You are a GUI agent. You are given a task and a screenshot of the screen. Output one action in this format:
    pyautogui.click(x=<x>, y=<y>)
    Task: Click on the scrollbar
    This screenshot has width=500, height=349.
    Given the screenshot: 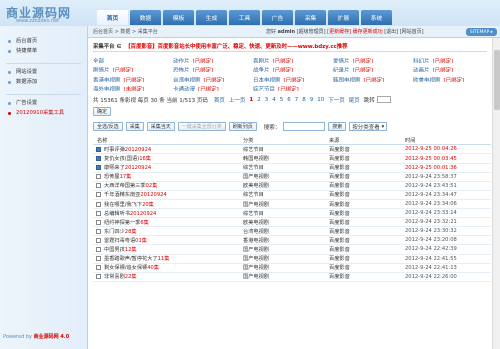 What is the action you would take?
    pyautogui.click(x=496, y=193)
    